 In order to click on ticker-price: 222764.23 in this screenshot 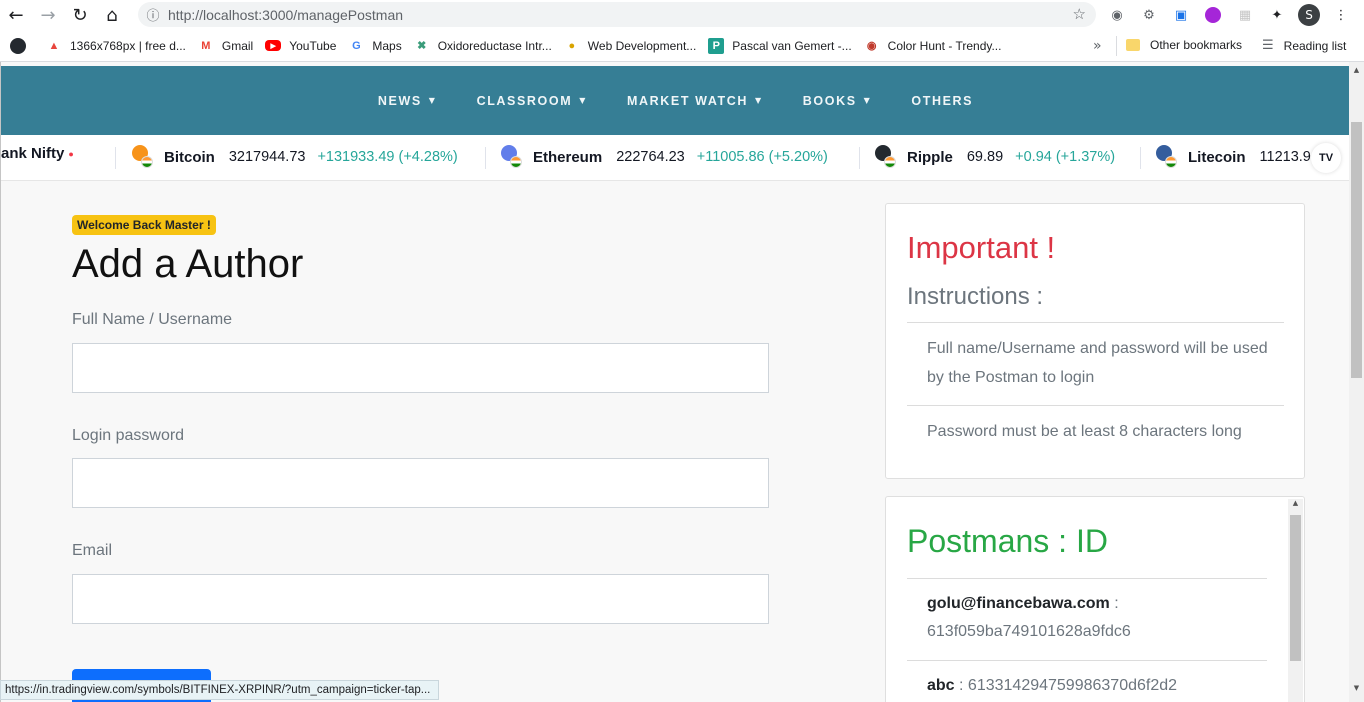, I will do `click(650, 157)`.